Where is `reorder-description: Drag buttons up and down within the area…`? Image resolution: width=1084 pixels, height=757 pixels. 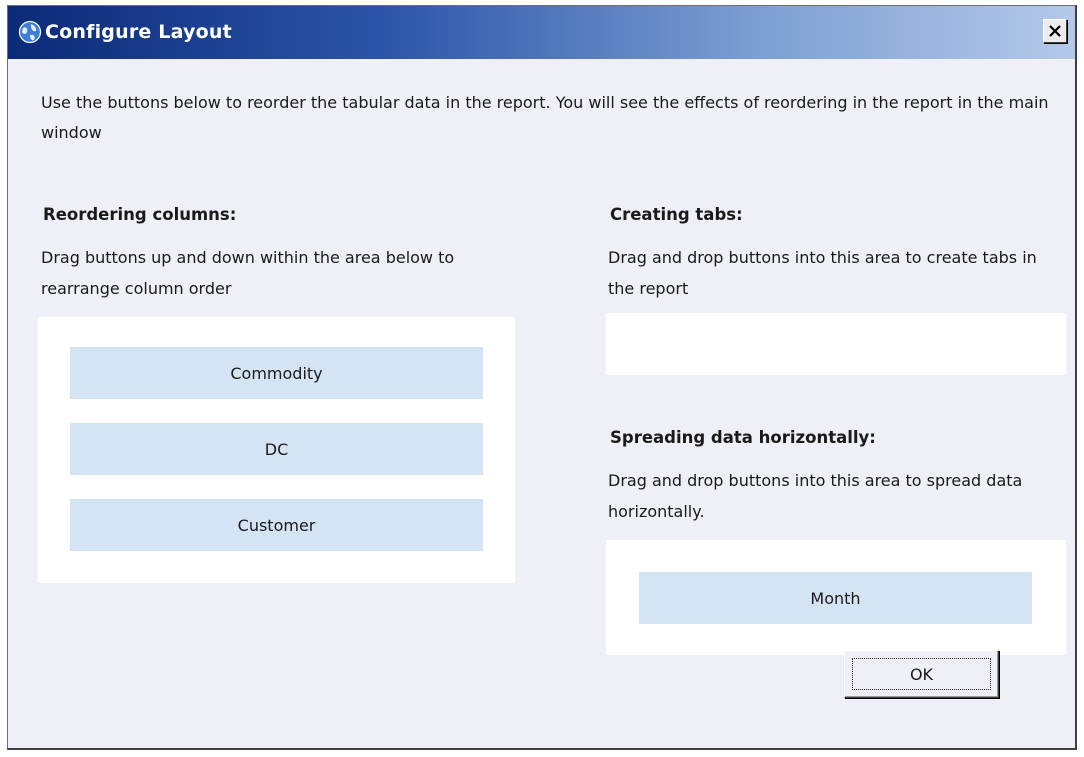 reorder-description: Drag buttons up and down within the area… is located at coordinates (248, 273).